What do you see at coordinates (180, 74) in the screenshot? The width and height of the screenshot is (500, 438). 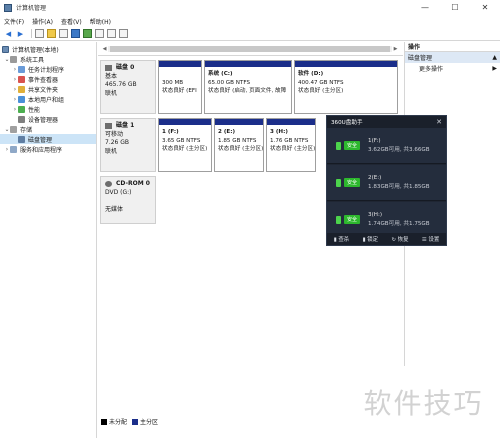 I see `partition-name` at bounding box center [180, 74].